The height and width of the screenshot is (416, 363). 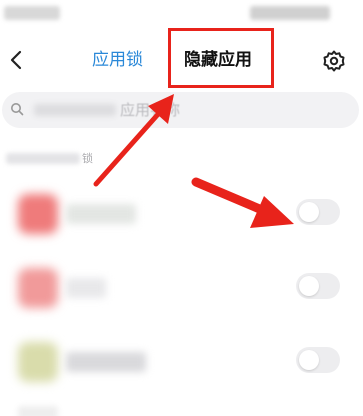 I want to click on search-input: 应用名称, so click(x=180, y=110).